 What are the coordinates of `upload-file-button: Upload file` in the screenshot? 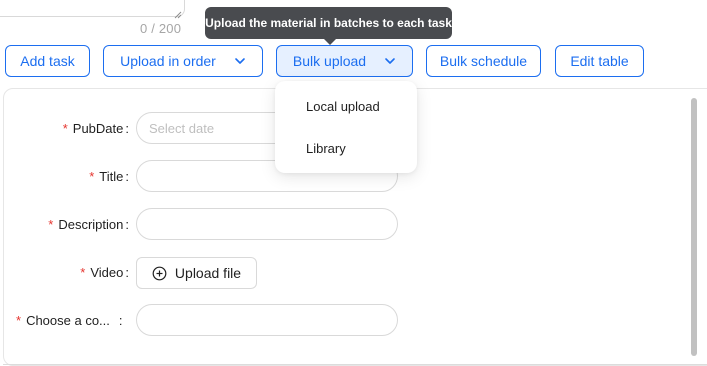 It's located at (196, 273).